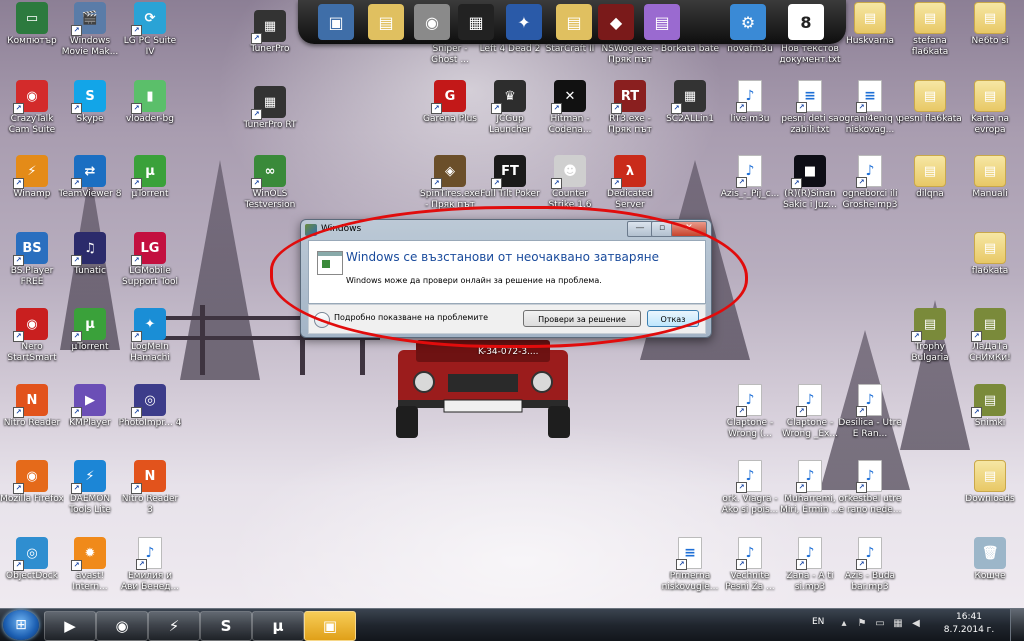 The height and width of the screenshot is (641, 1024). I want to click on desktop-icon: λ ↗ Dedicated Server, so click(630, 183).